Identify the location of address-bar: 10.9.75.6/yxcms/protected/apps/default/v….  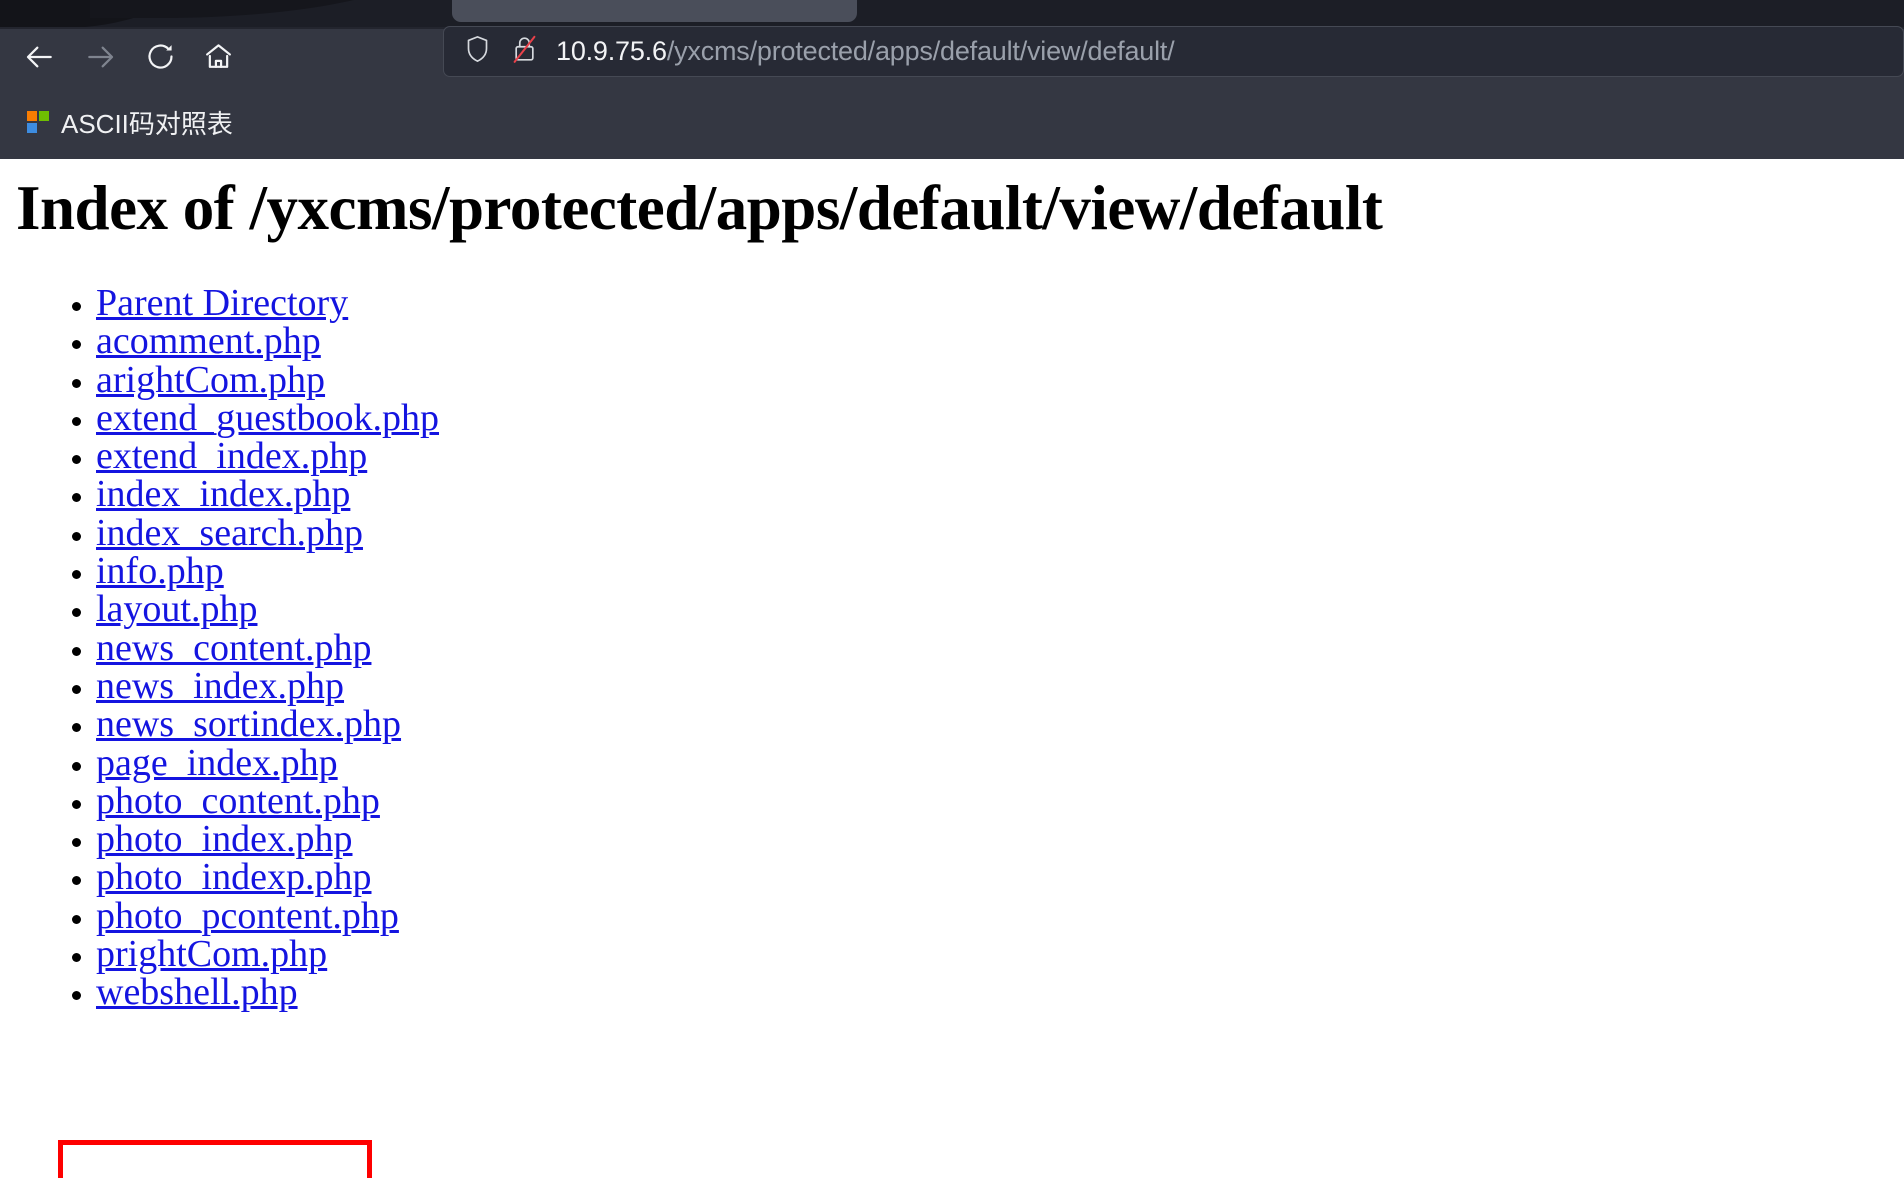
(1173, 51).